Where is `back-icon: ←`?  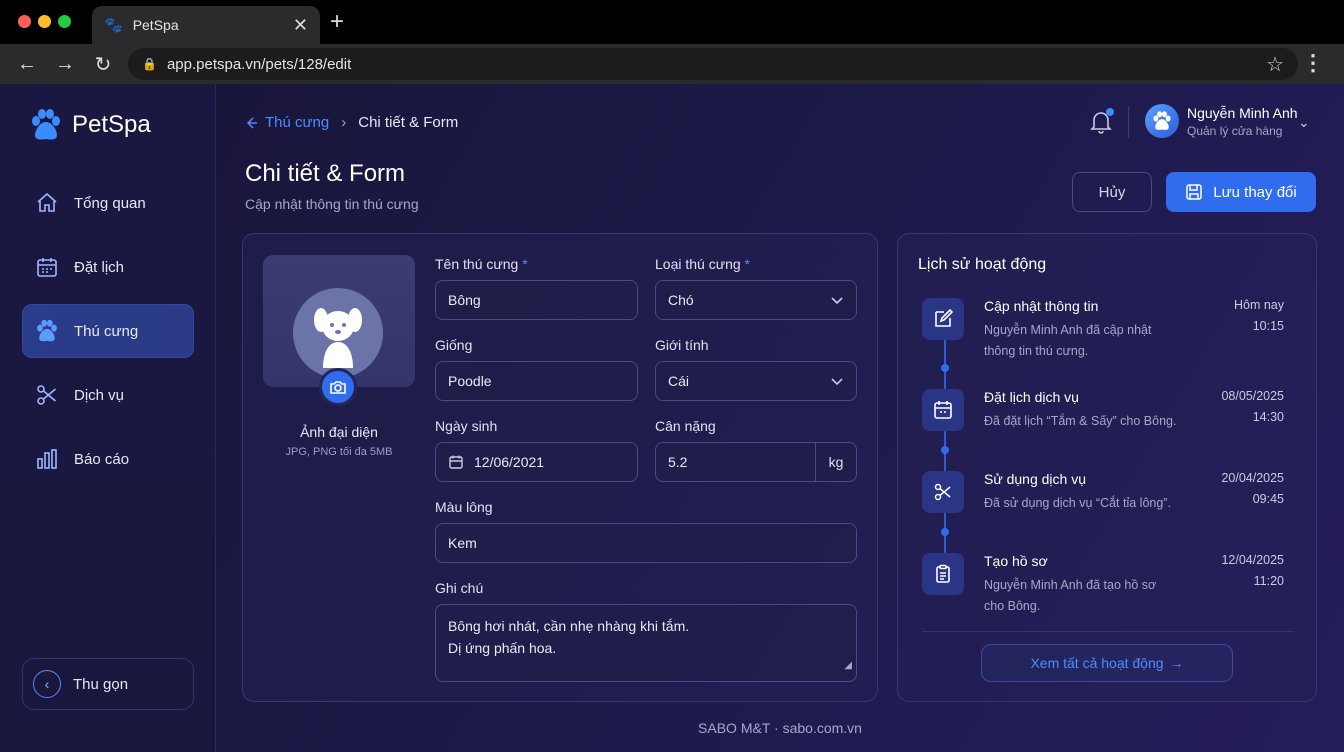 back-icon: ← is located at coordinates (27, 64).